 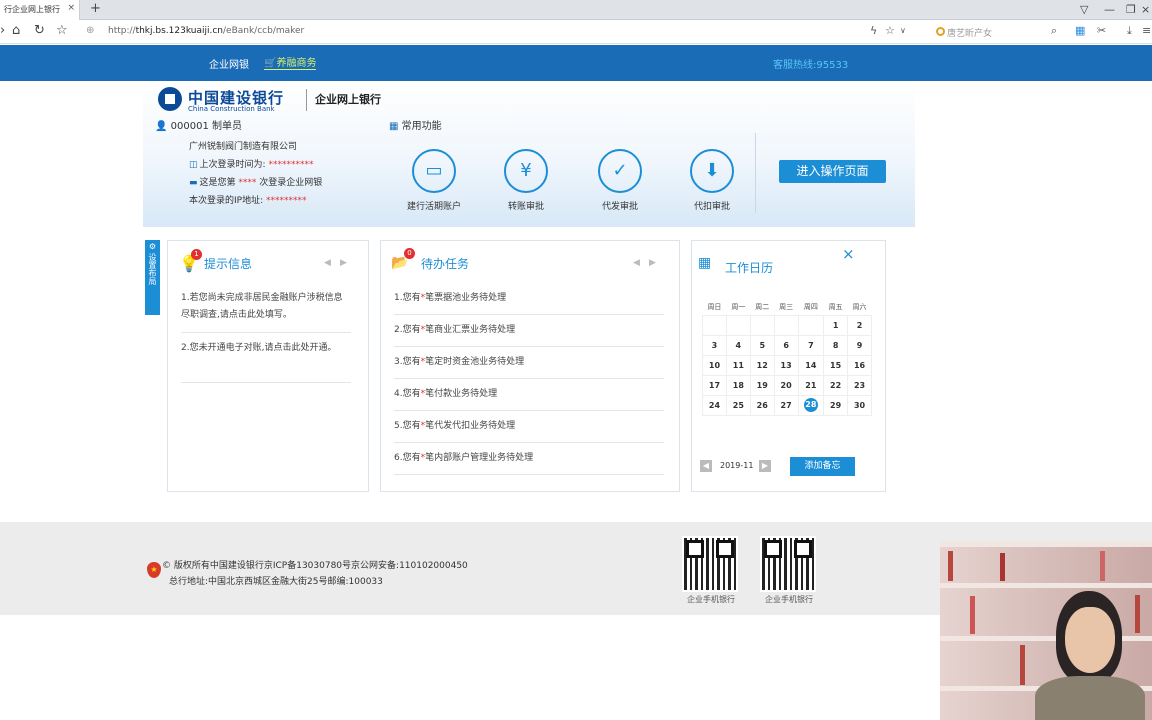 What do you see at coordinates (71, 8) in the screenshot?
I see `close-tab-icon: ×` at bounding box center [71, 8].